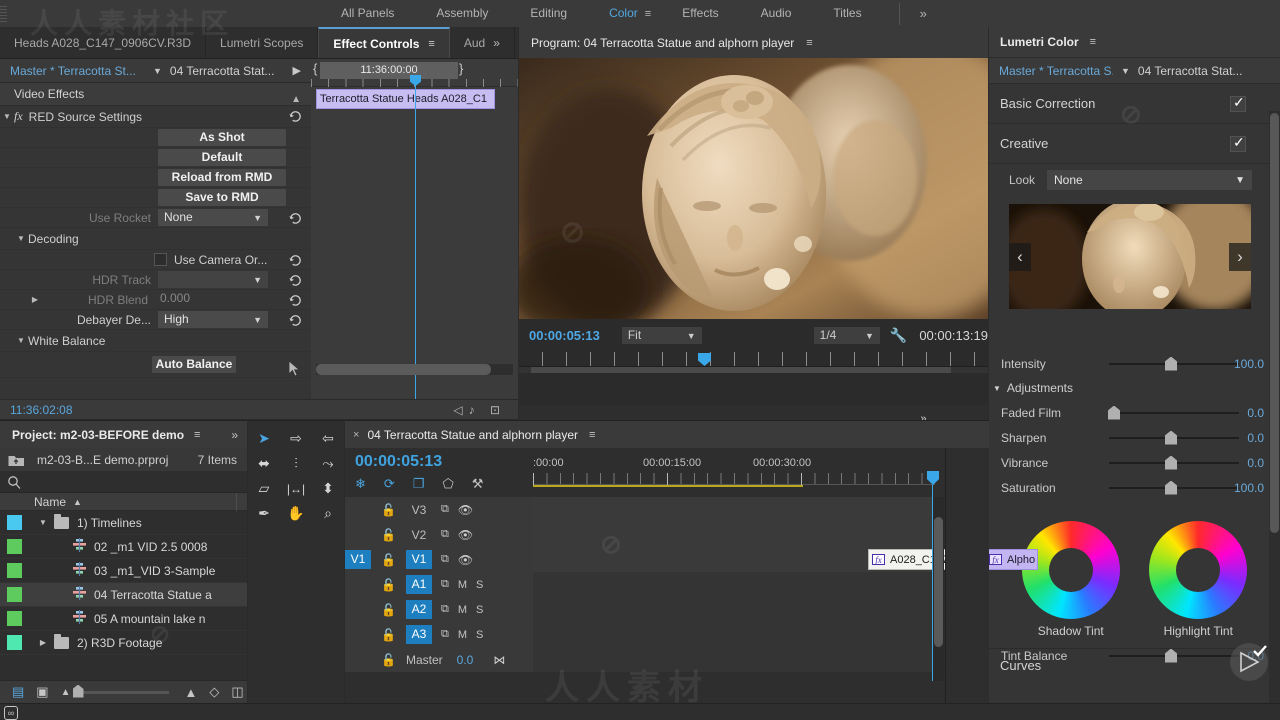  Describe the element at coordinates (7, 13) in the screenshot. I see `panel-grip` at that location.